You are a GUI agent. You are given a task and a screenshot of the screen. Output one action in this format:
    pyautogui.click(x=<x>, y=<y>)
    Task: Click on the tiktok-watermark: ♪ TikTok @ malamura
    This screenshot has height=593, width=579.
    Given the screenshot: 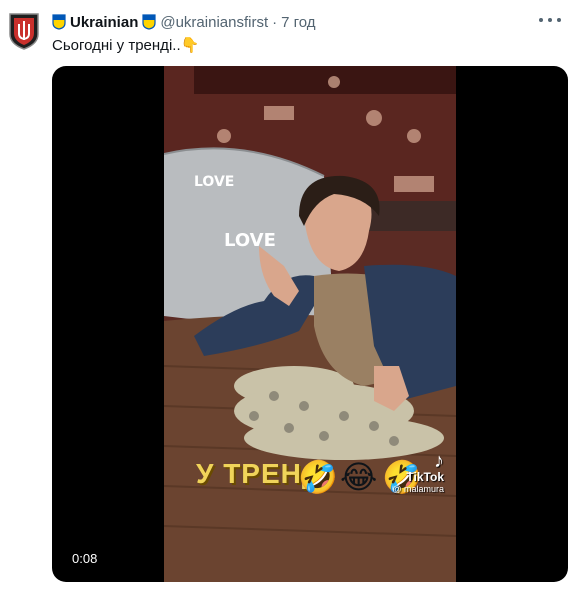 What is the action you would take?
    pyautogui.click(x=418, y=472)
    